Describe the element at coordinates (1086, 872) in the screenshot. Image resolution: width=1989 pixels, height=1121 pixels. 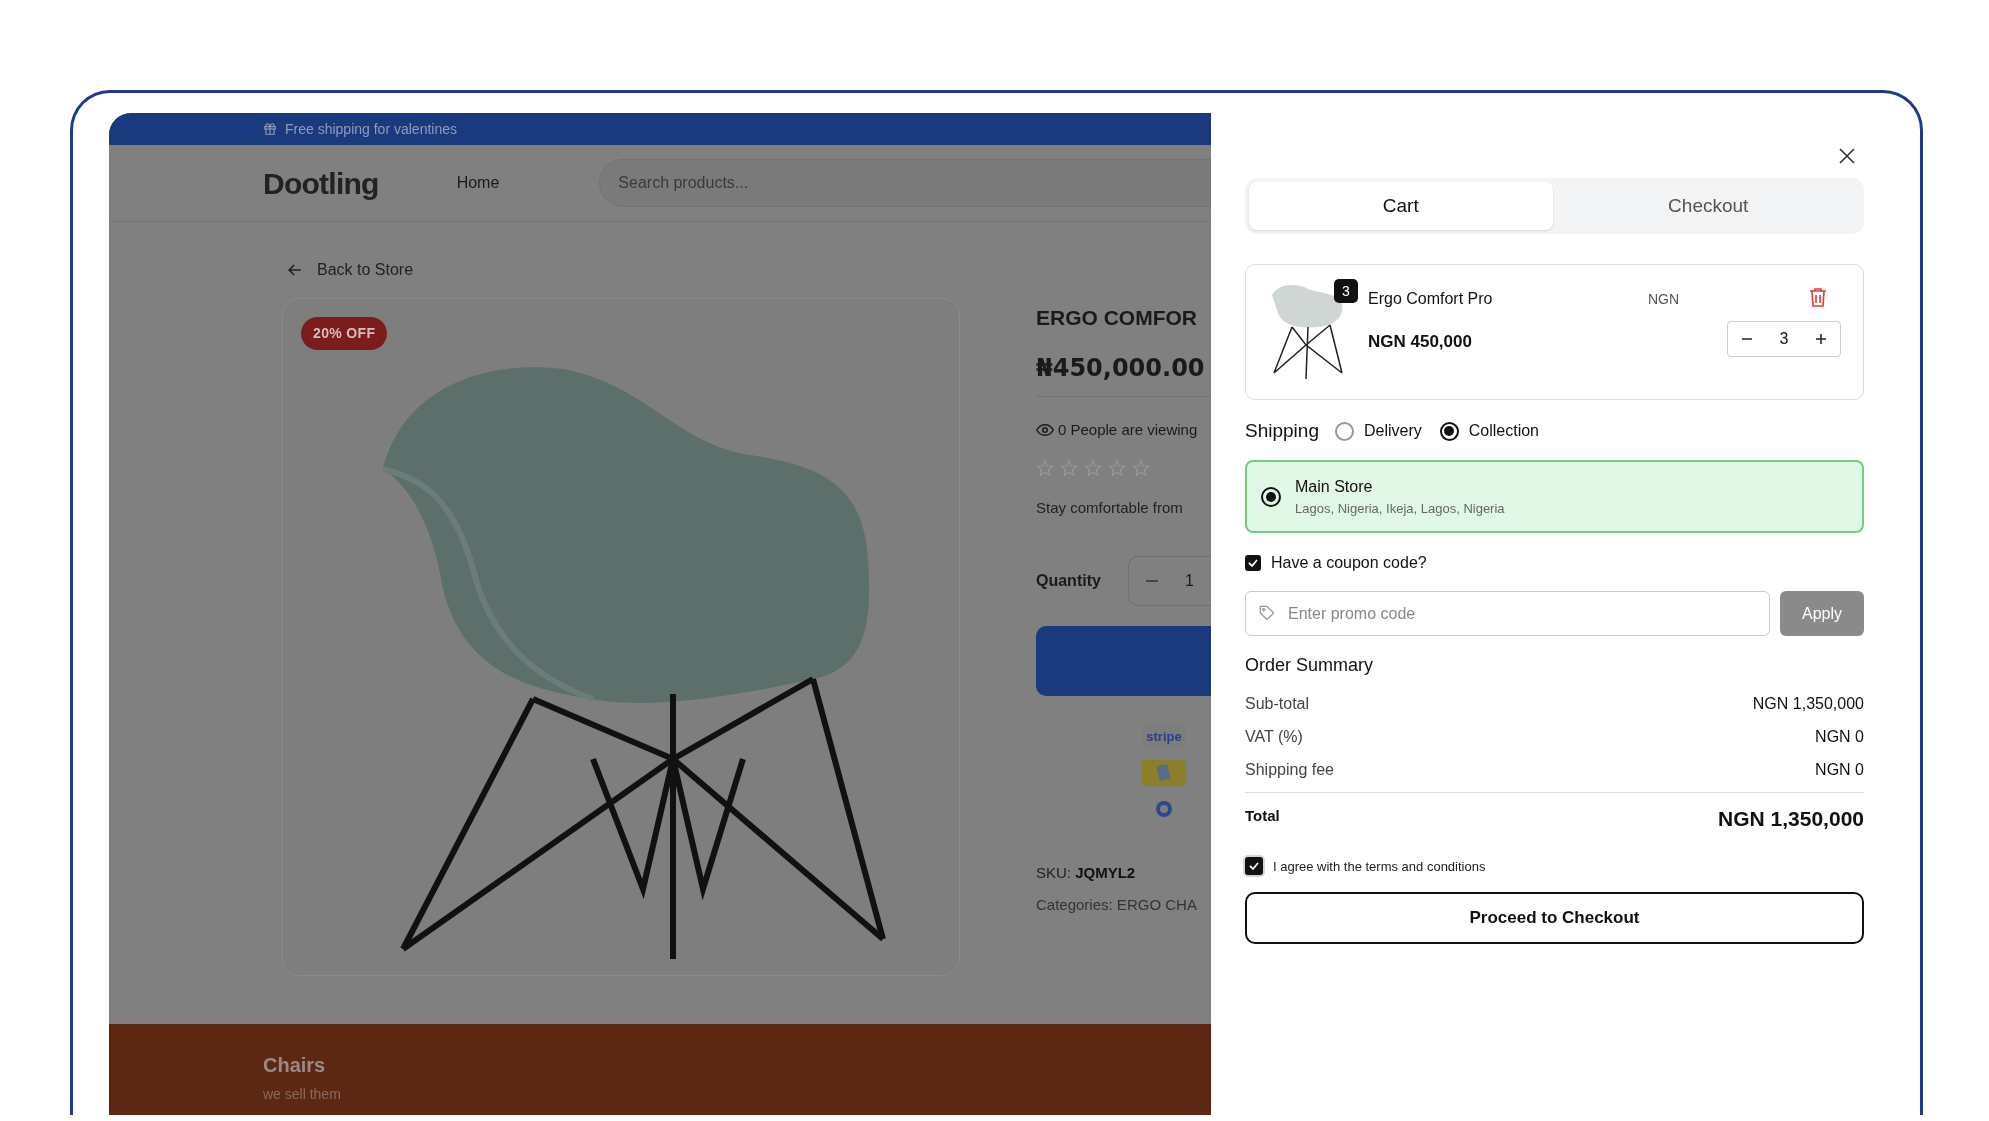
I see `sku-text: SKU: JQMYL2` at that location.